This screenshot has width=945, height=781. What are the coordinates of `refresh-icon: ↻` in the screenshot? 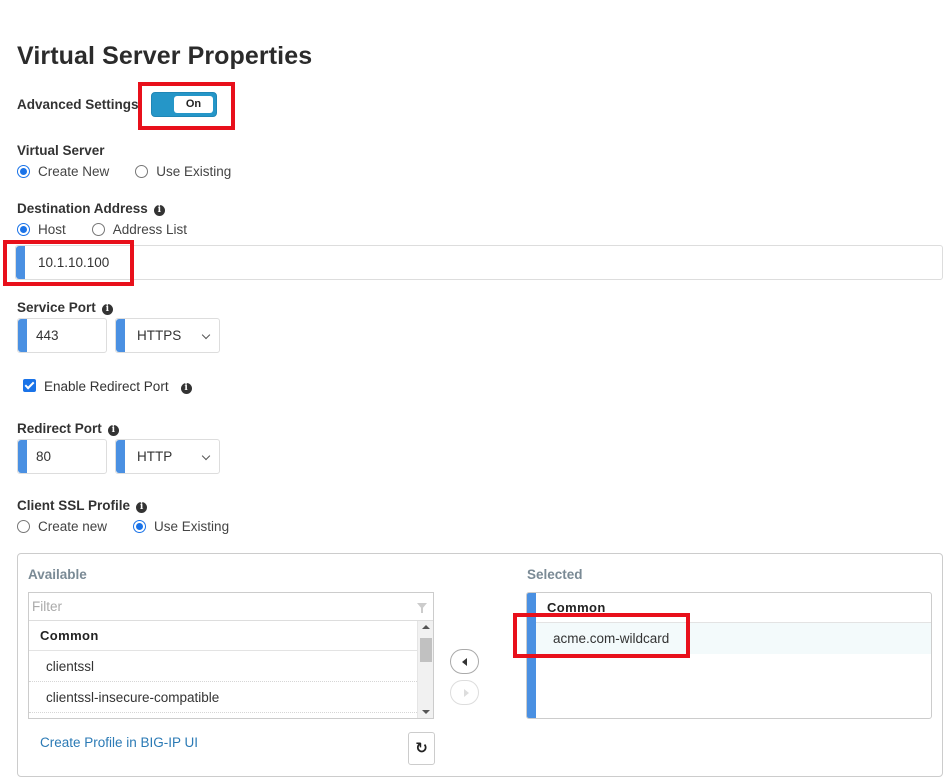 It's located at (421, 748).